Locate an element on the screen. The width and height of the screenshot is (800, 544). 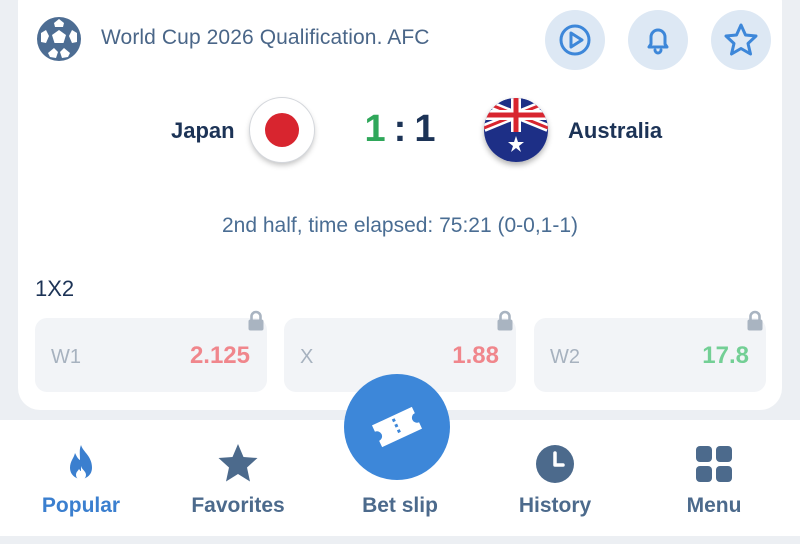
grid-icon is located at coordinates (714, 464).